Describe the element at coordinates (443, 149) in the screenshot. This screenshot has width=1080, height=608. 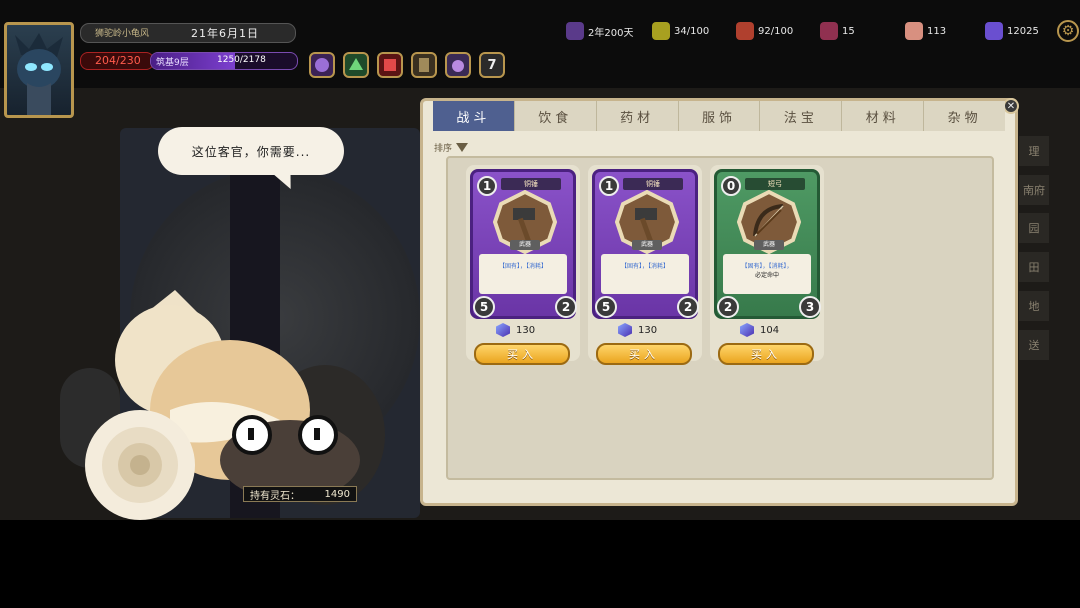
I see `sort-label: 排序` at that location.